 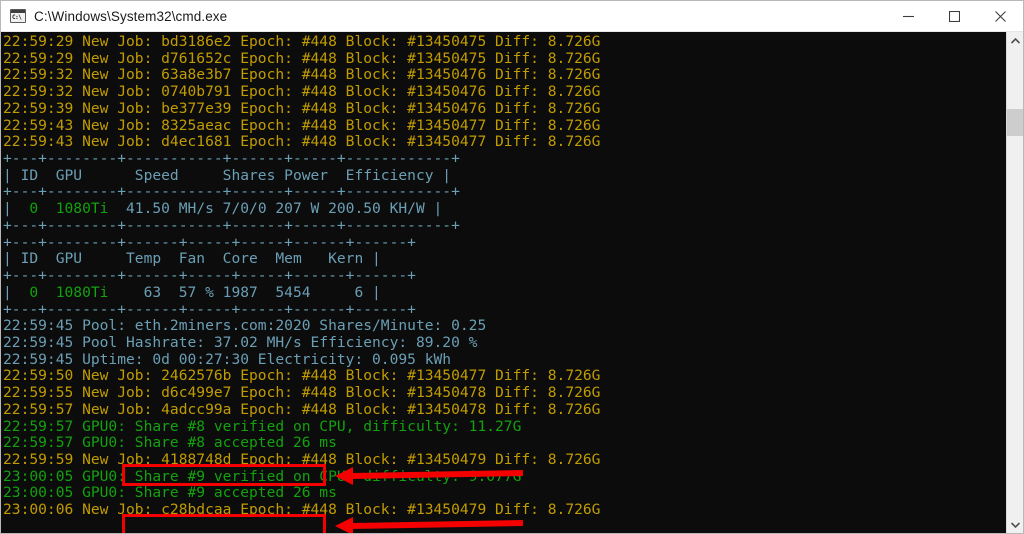 I want to click on scroll-up-button, so click(x=1015, y=40).